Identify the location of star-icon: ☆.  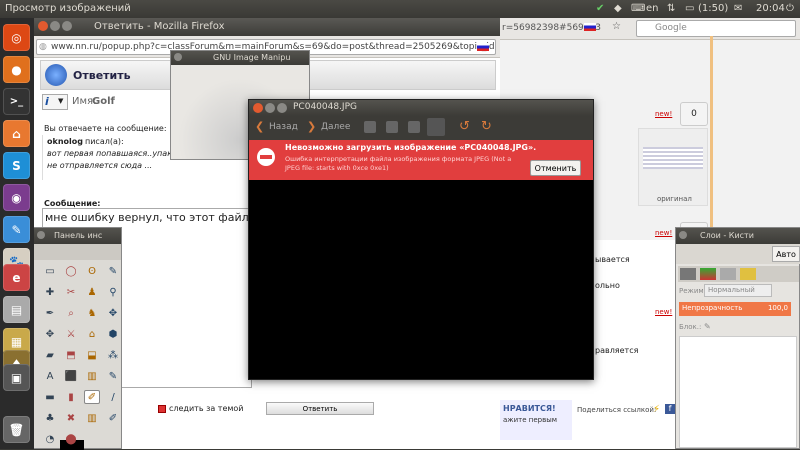
(616, 26).